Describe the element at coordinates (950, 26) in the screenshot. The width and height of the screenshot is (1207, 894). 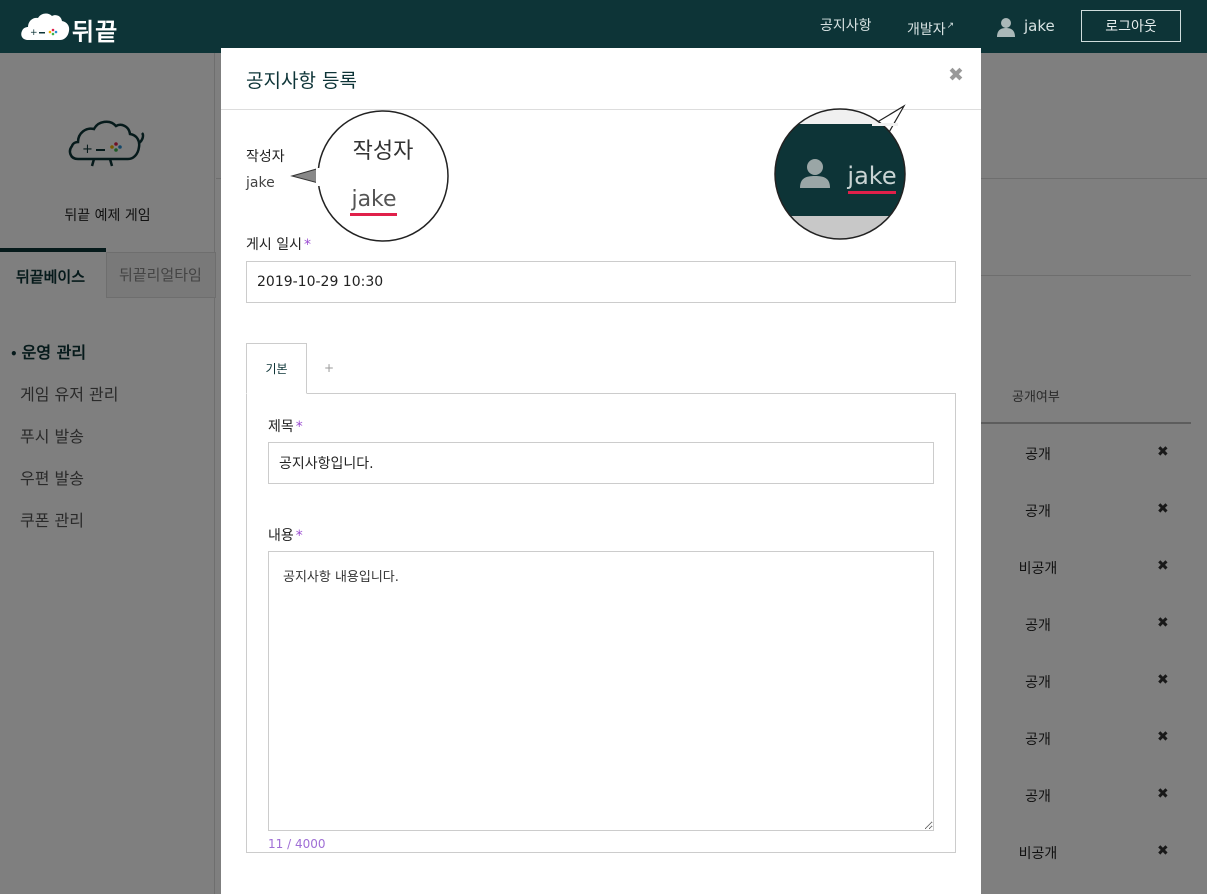
I see `external-link-icon: ↗` at that location.